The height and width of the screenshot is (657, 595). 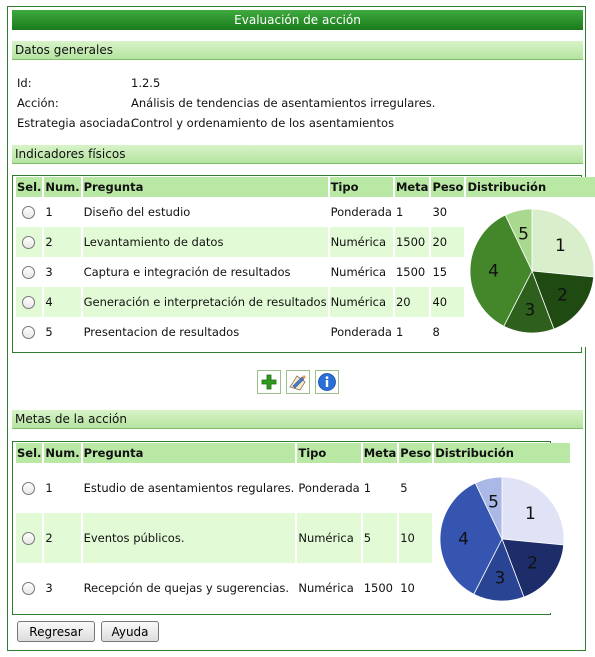 I want to click on info-button, so click(x=327, y=382).